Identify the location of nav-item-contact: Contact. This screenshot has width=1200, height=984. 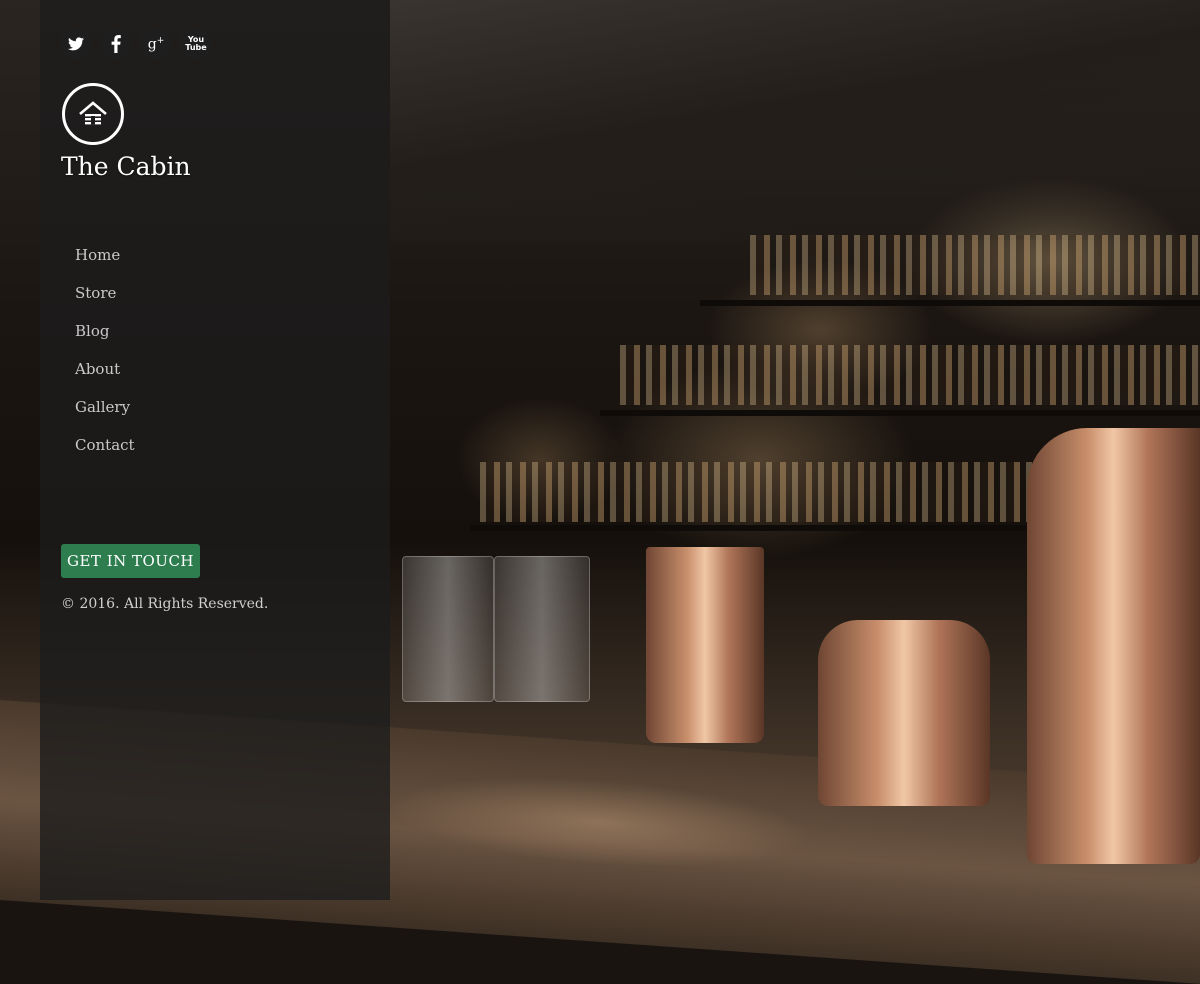
(105, 452).